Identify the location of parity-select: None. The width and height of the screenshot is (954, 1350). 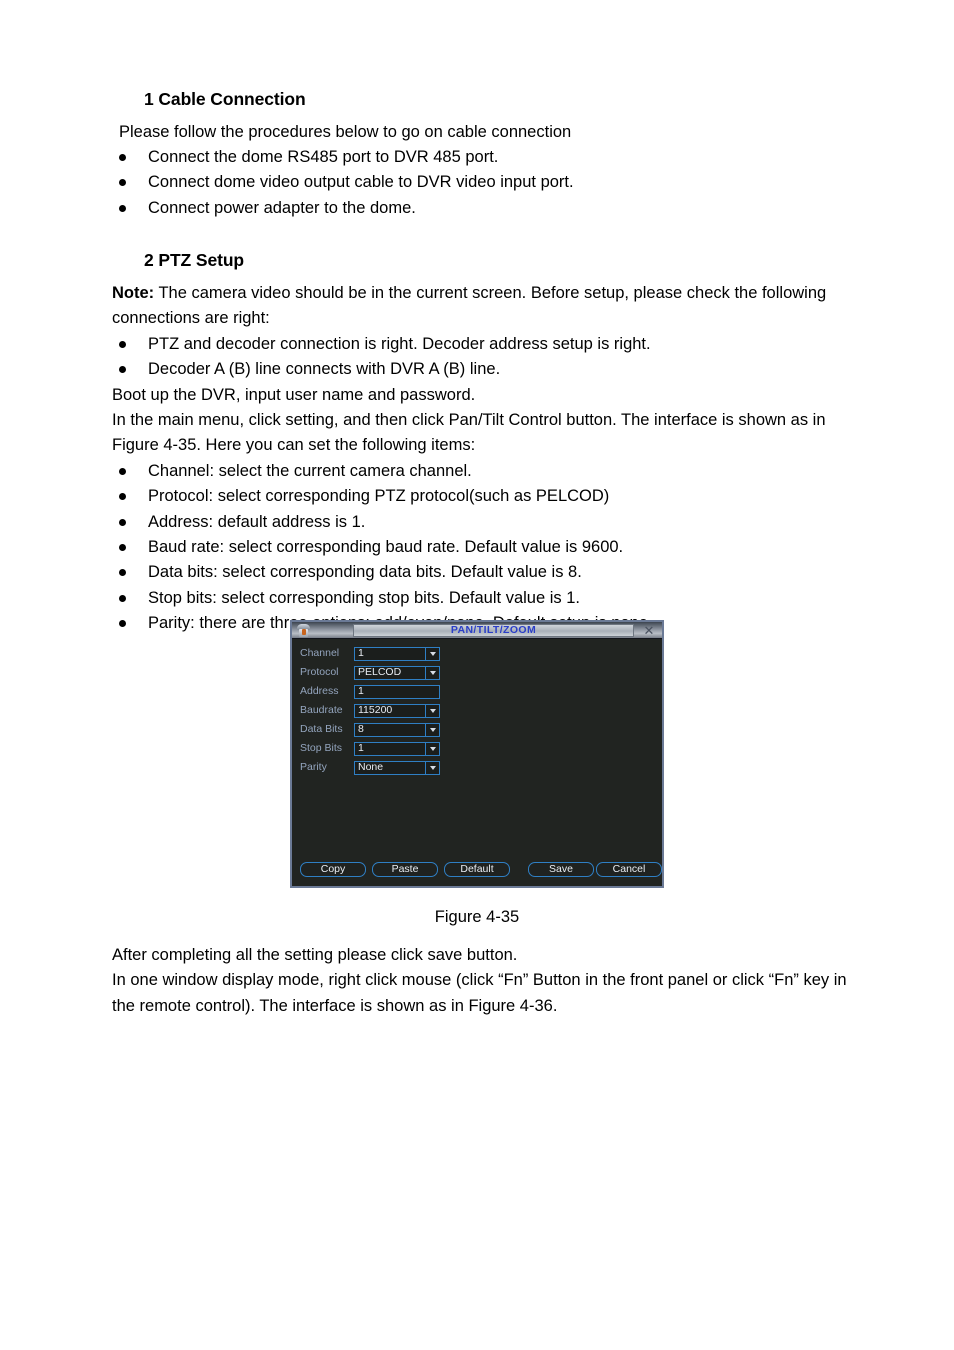
(397, 767).